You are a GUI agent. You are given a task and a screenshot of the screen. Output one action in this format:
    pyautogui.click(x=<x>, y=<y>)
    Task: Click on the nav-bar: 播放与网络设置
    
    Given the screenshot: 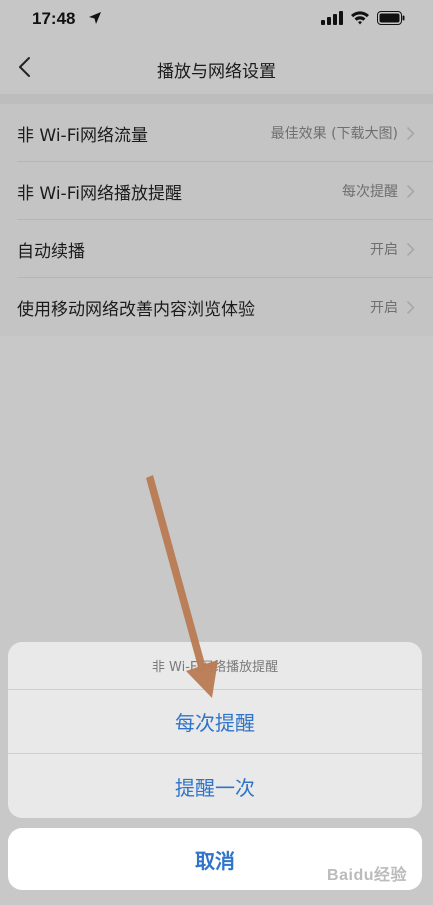 What is the action you would take?
    pyautogui.click(x=216, y=67)
    